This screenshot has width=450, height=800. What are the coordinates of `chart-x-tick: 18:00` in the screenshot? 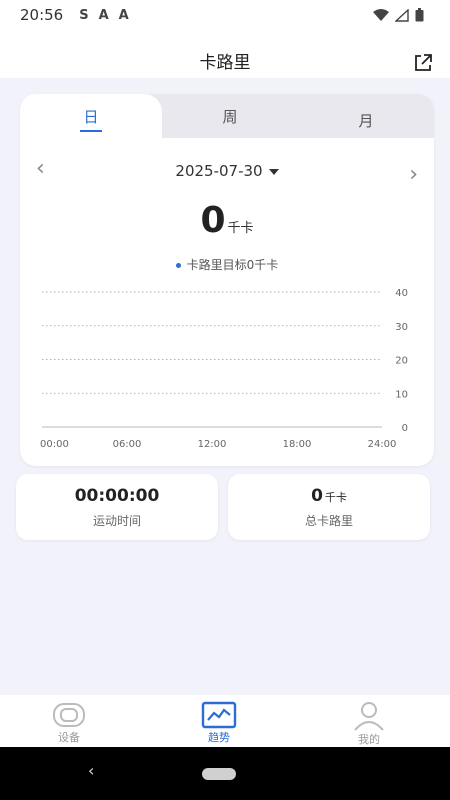 It's located at (297, 444).